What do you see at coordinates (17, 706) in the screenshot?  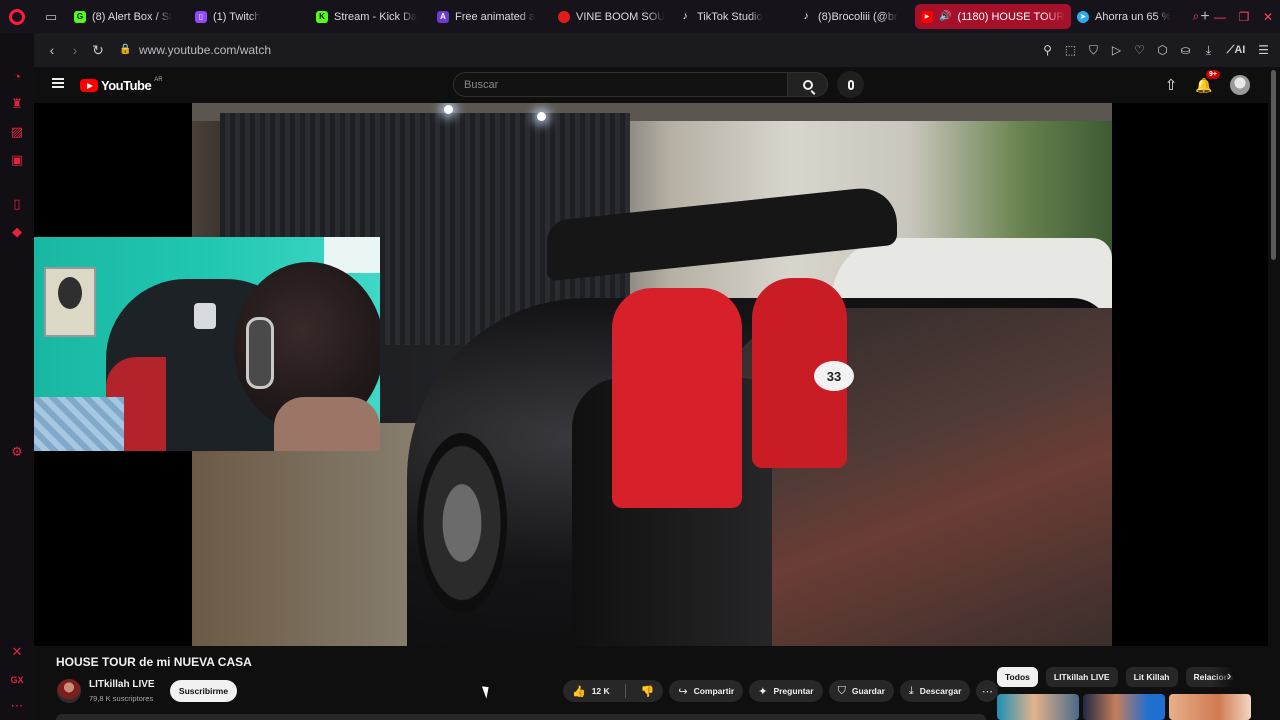 I see `more-icon: ⋯` at bounding box center [17, 706].